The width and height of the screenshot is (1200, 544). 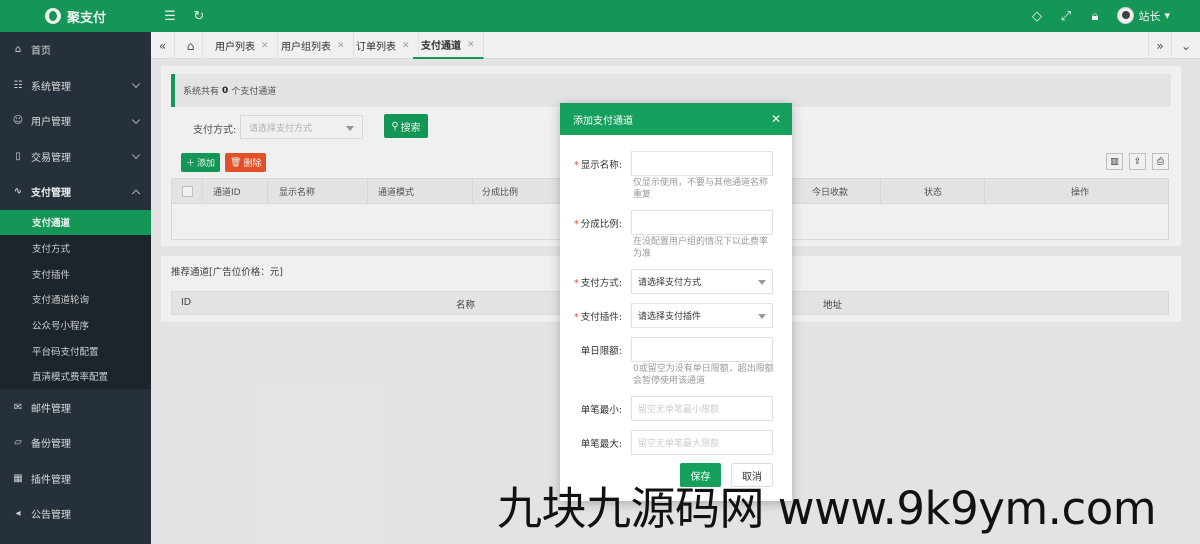 What do you see at coordinates (191, 45) in the screenshot?
I see `home-tab-icon: ⌂` at bounding box center [191, 45].